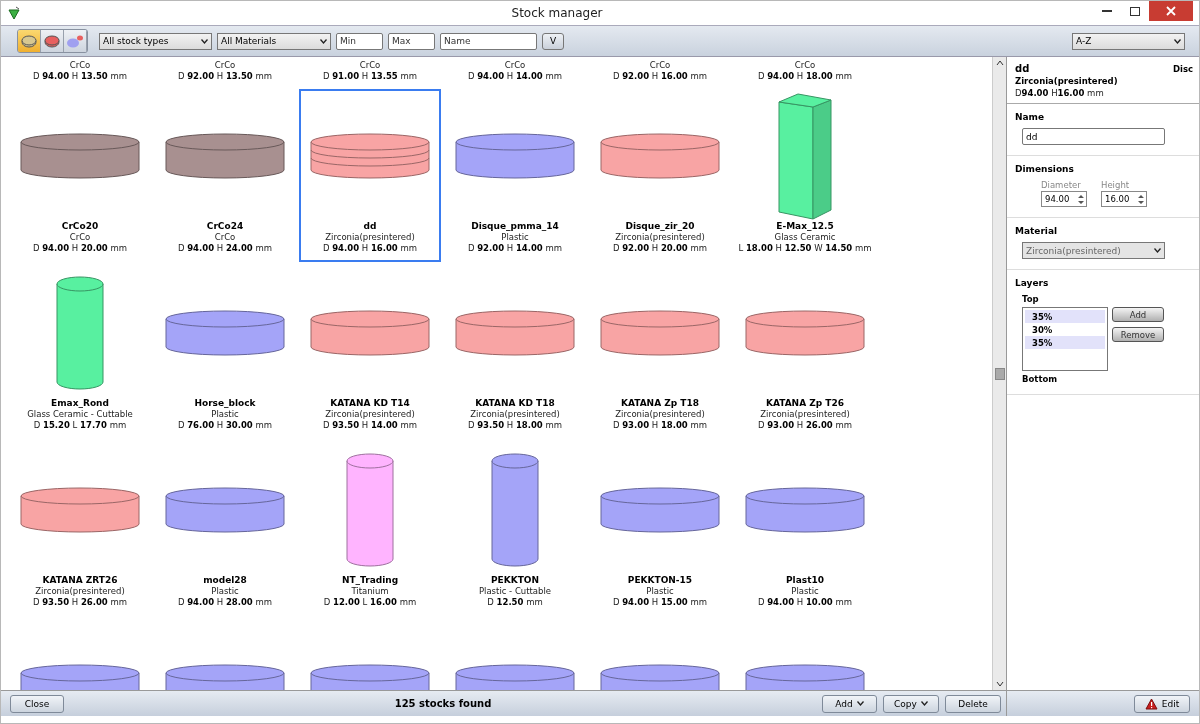 The image size is (1200, 724). Describe the element at coordinates (515, 226) in the screenshot. I see `stock-name: Disque_pmma_14` at that location.